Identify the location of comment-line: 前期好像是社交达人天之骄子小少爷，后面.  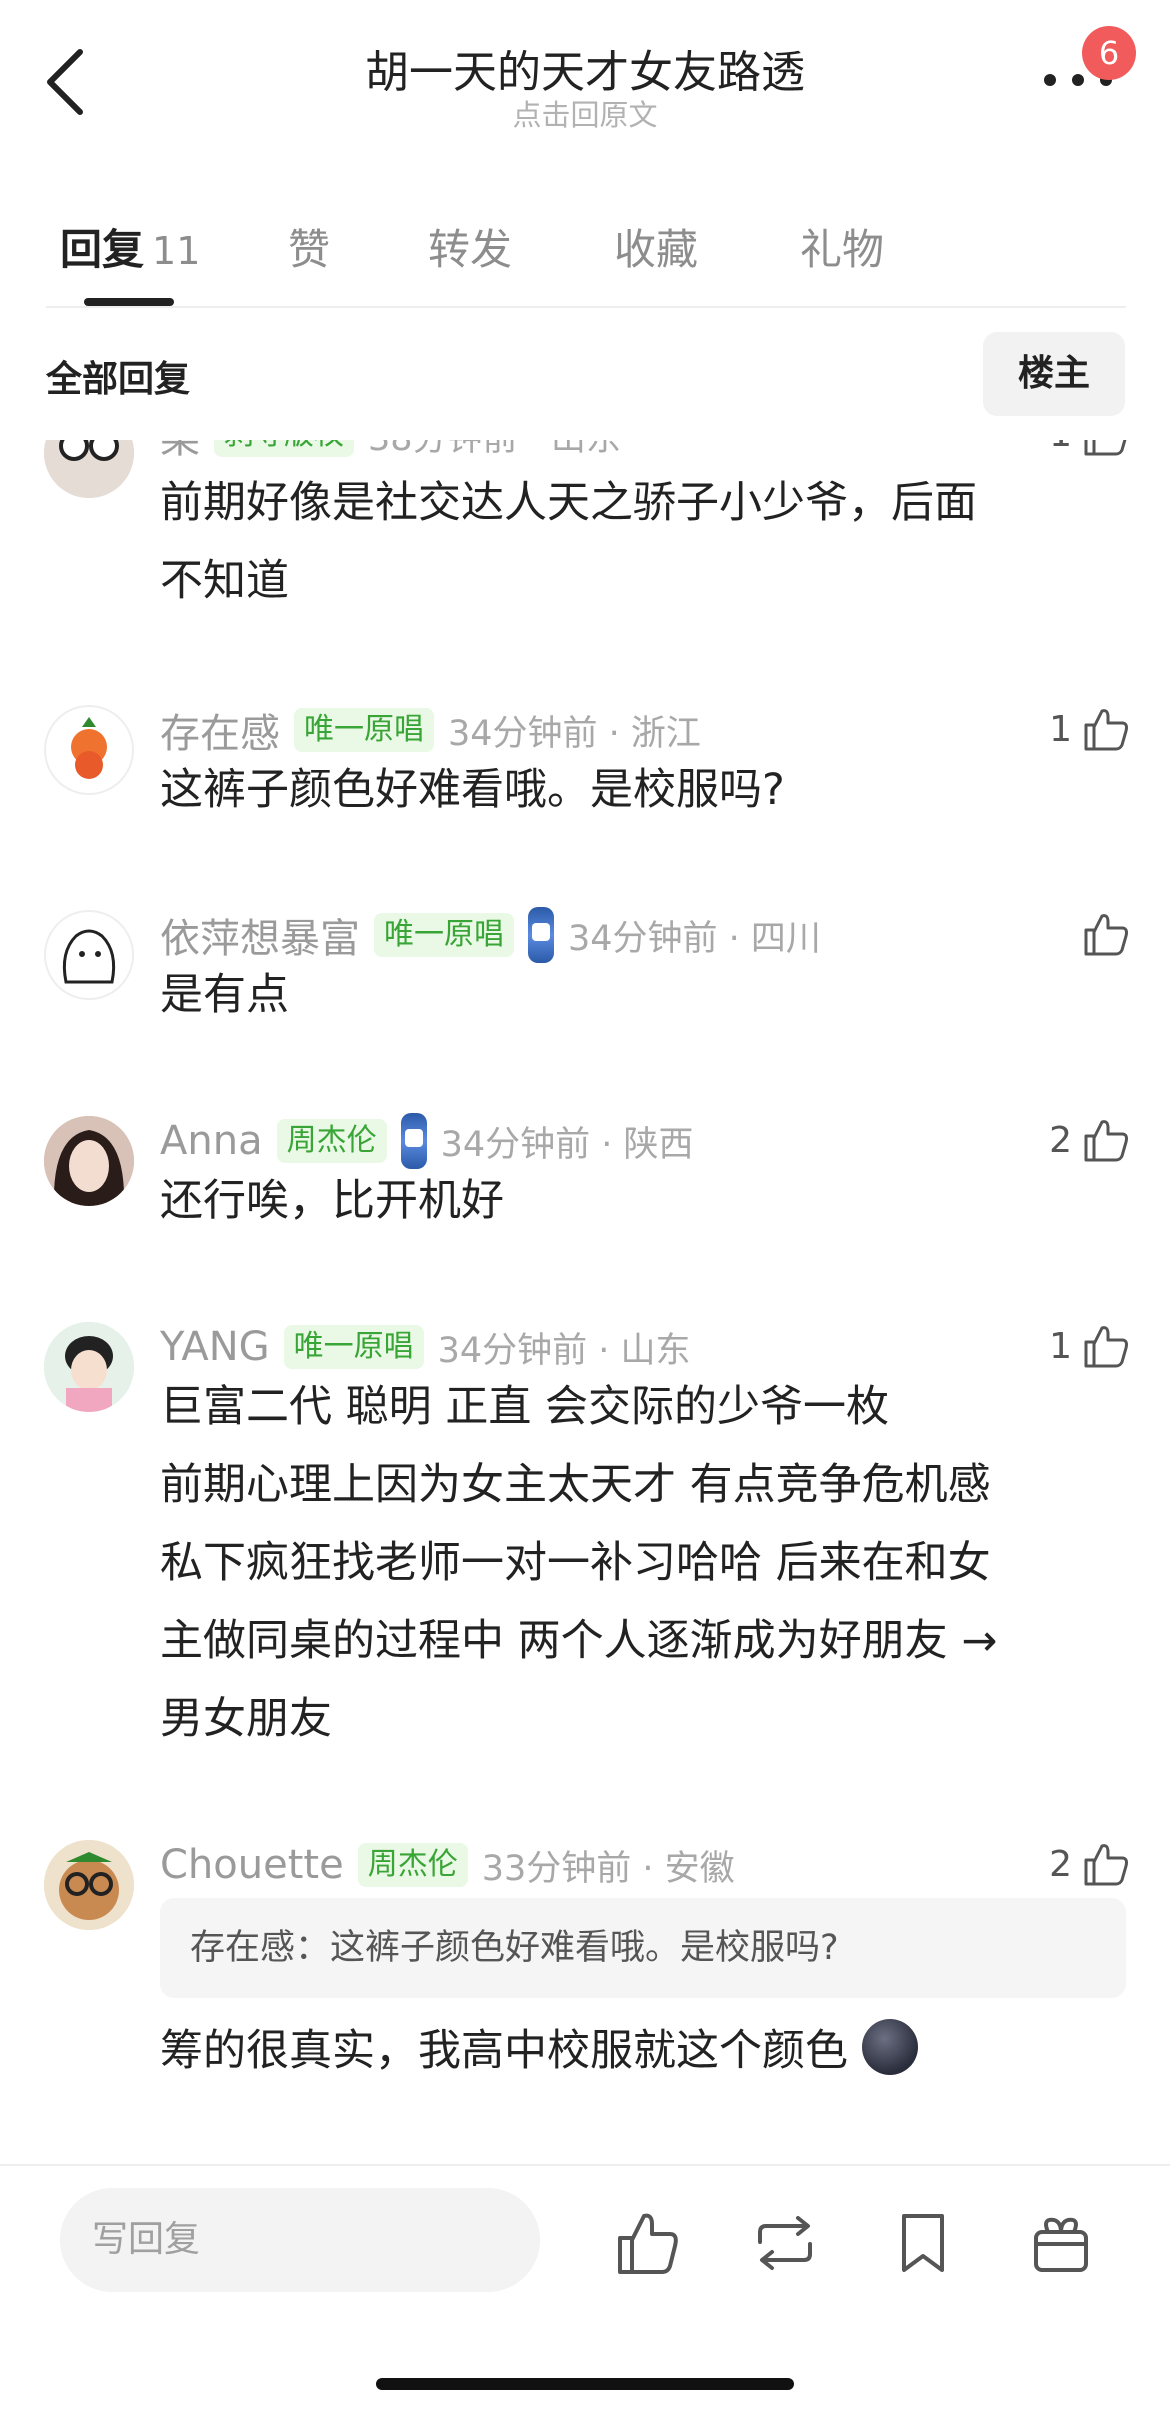
(568, 503).